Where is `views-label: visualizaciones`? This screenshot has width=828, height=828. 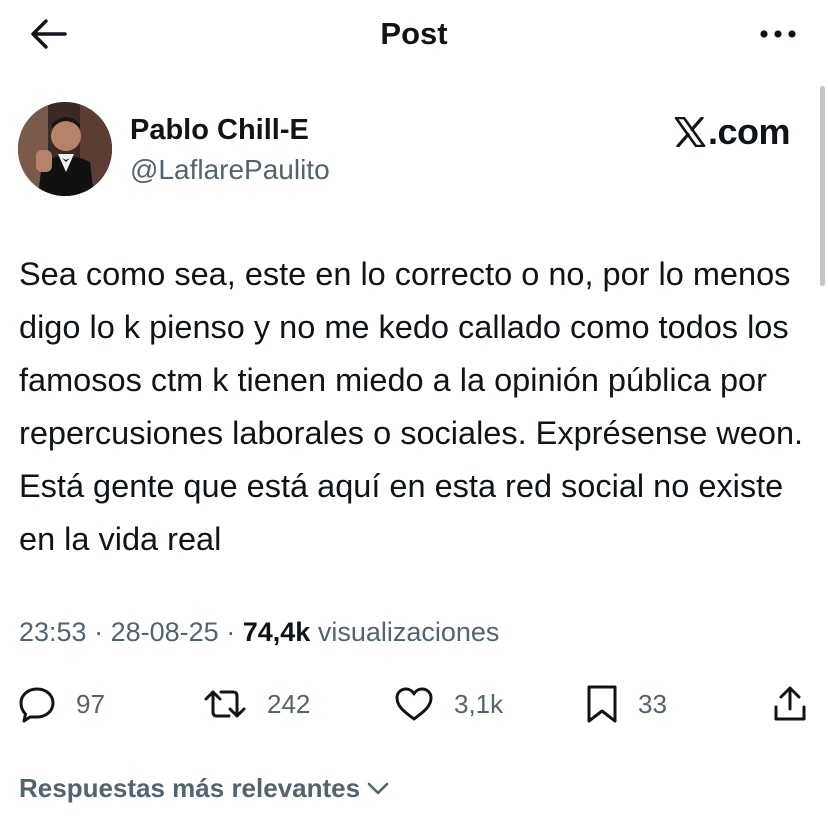
views-label: visualizaciones is located at coordinates (408, 632).